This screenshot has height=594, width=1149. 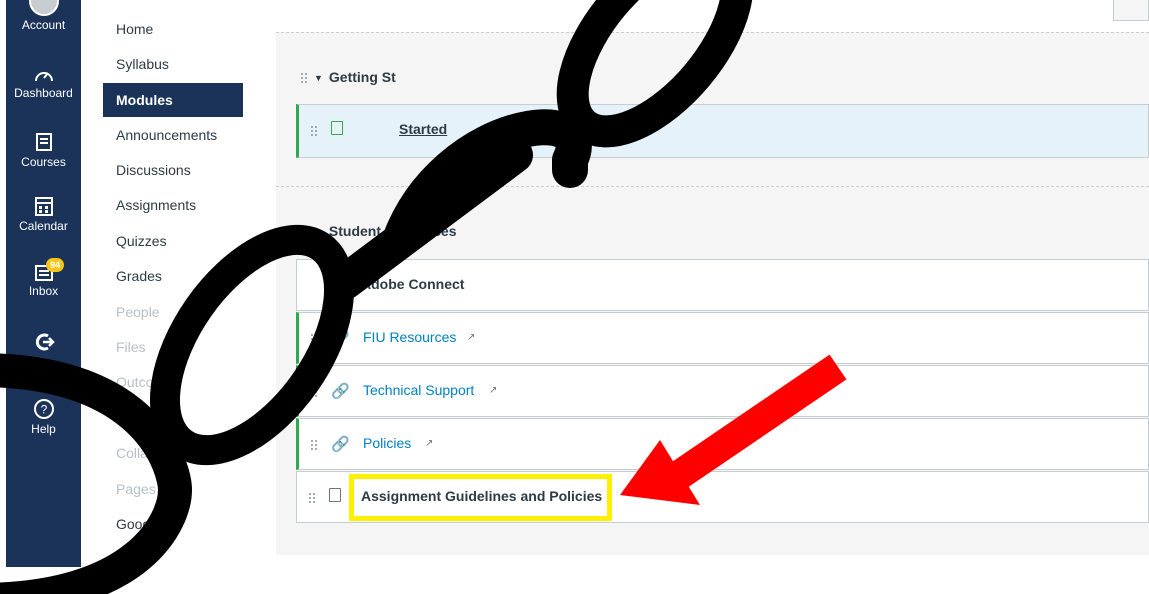 I want to click on course-nav-people: People, so click(x=173, y=312).